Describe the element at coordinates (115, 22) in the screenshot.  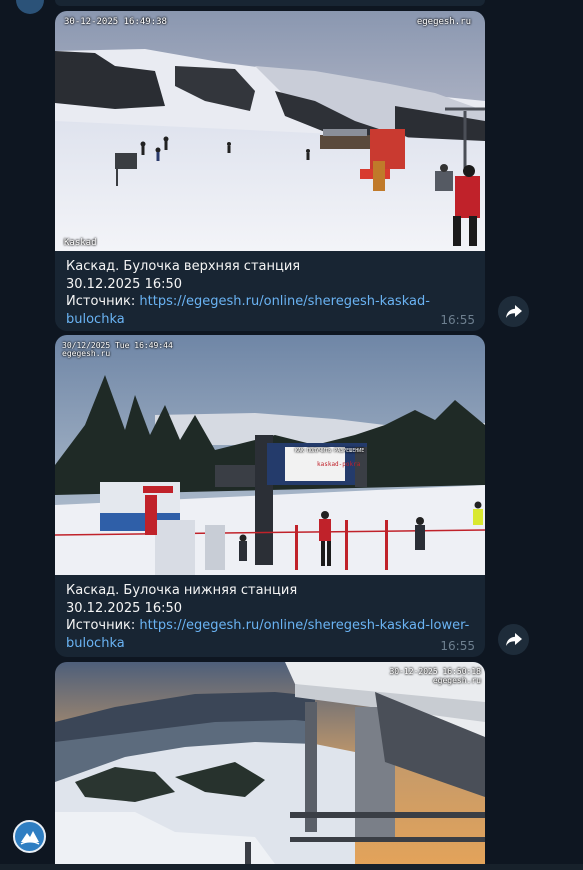
I see `cam-timestamp: 30-12-2025 16:49:38` at that location.